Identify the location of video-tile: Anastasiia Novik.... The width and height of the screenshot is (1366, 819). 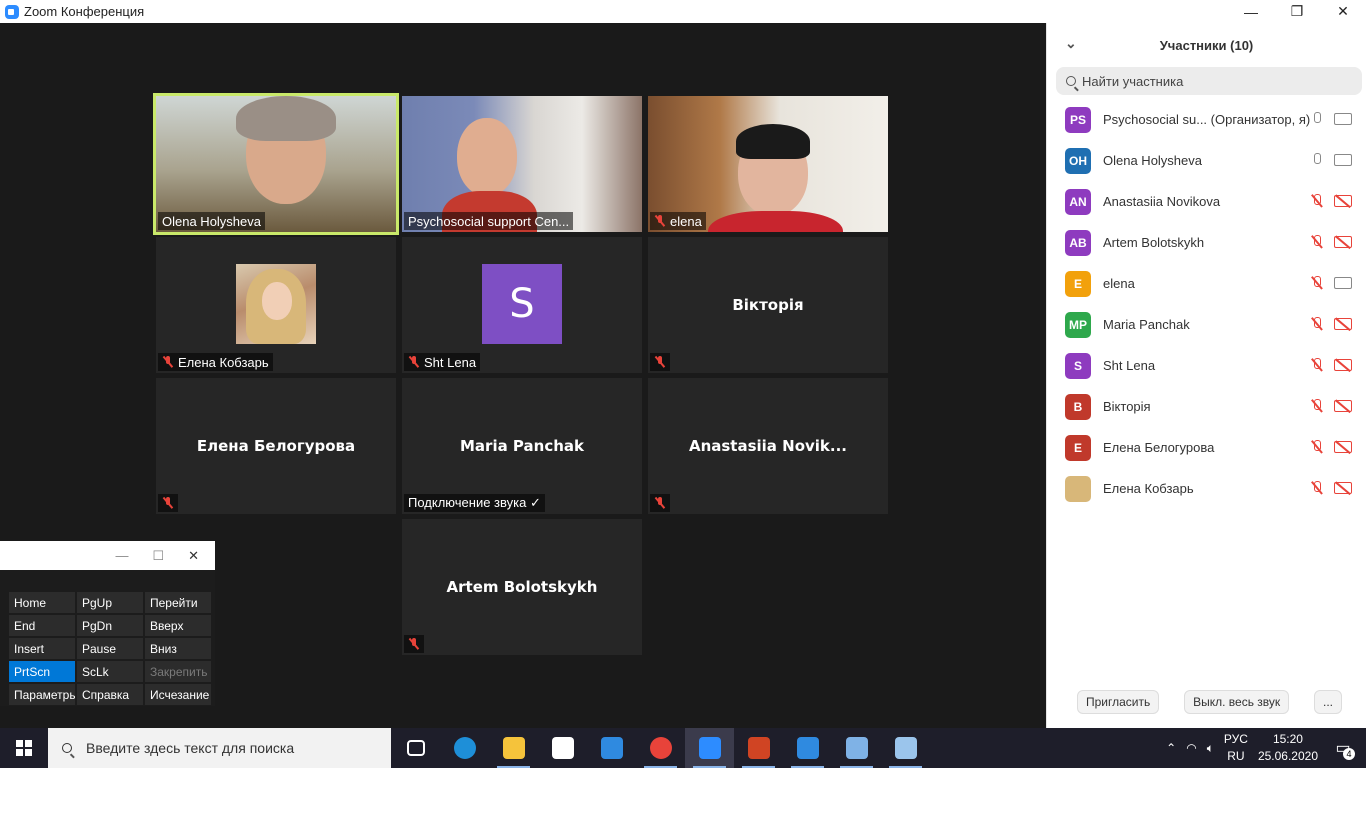
(768, 446).